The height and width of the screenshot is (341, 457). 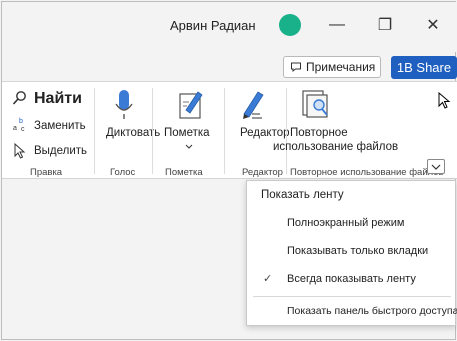 What do you see at coordinates (351, 279) in the screenshot?
I see `menu-item-always-show: Всегда показывать ленту` at bounding box center [351, 279].